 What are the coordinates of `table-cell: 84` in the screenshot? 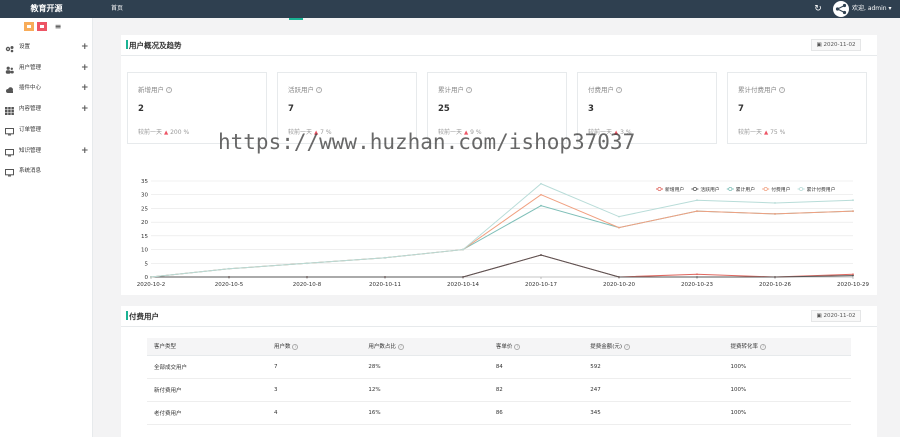 It's located at (536, 367).